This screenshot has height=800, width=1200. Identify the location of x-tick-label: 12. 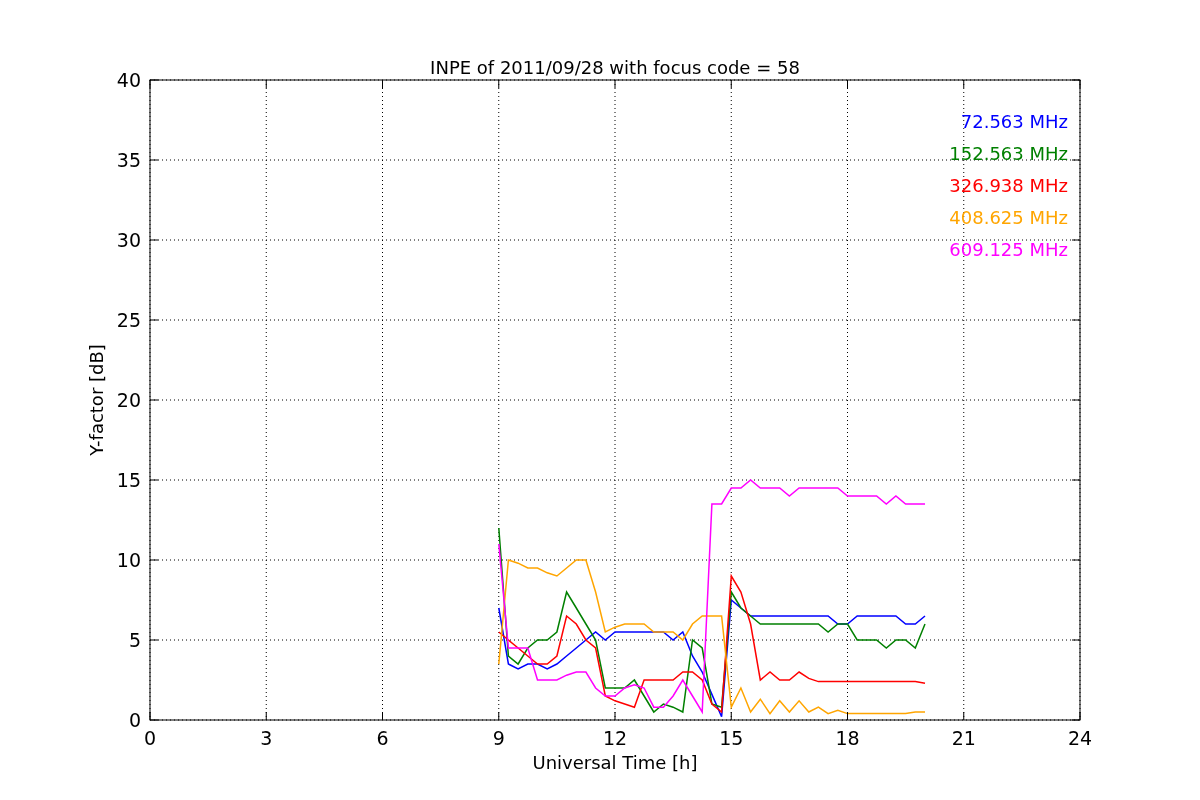
(615, 738).